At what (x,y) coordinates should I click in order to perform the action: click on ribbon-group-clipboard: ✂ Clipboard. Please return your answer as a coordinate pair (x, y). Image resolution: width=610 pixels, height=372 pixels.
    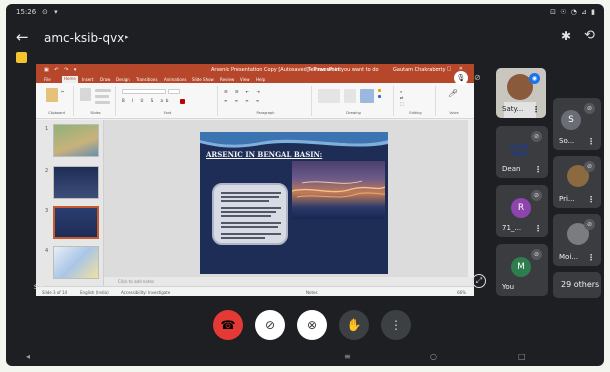
    Looking at the image, I should click on (57, 101).